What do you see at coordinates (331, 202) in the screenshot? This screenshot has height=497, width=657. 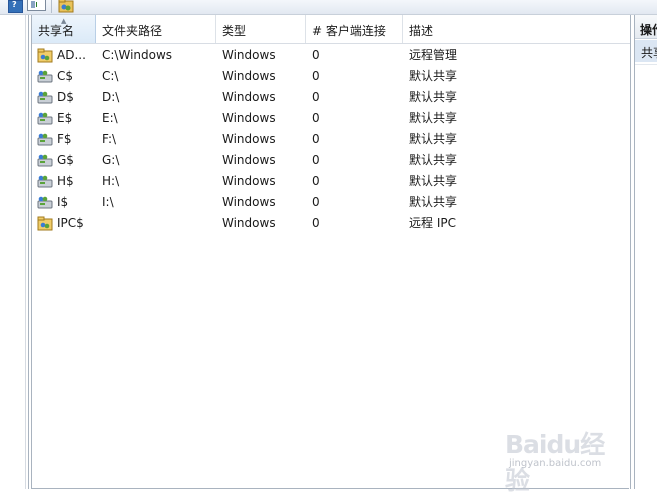 I see `table-row: I$ I:\ Windows 0 默认共享` at bounding box center [331, 202].